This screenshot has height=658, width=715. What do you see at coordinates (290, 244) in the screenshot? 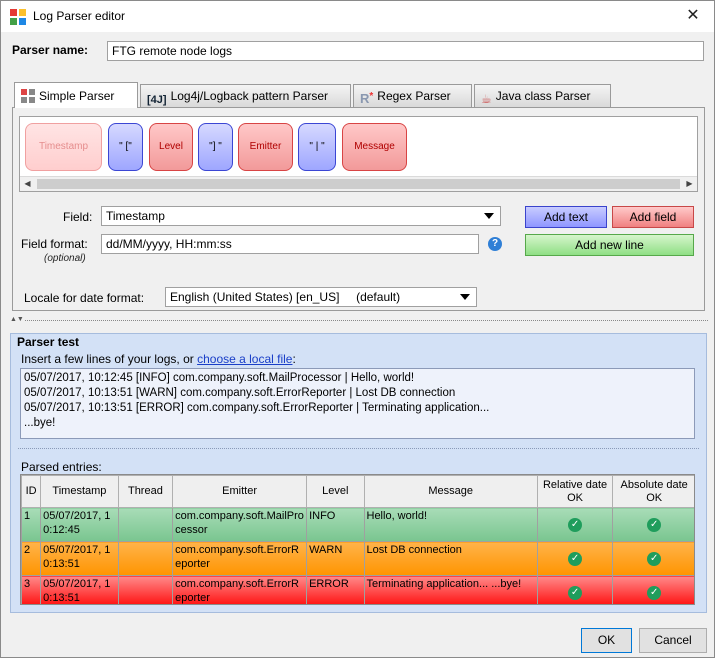
I see `field-format-input` at bounding box center [290, 244].